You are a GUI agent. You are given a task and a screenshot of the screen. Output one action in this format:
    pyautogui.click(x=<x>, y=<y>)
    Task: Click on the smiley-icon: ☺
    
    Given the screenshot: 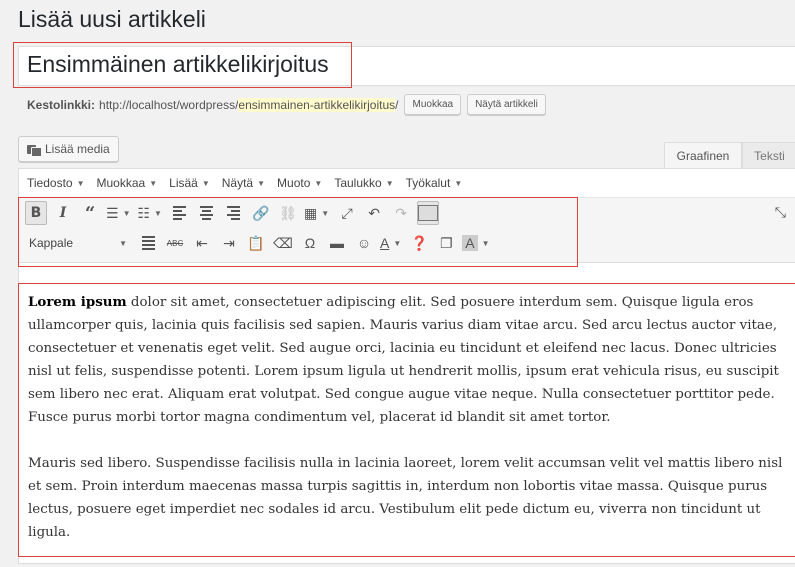 What is the action you would take?
    pyautogui.click(x=364, y=243)
    